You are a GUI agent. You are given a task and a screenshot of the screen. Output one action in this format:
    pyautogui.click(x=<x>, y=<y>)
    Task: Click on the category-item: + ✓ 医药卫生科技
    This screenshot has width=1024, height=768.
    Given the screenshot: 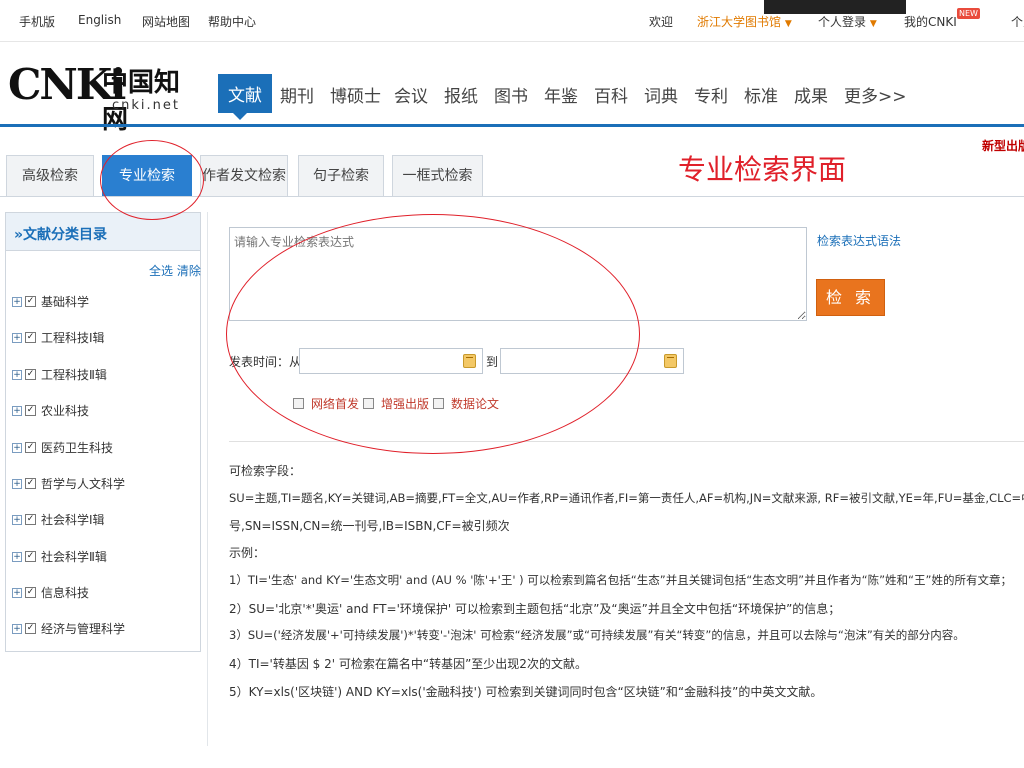 What is the action you would take?
    pyautogui.click(x=62, y=447)
    